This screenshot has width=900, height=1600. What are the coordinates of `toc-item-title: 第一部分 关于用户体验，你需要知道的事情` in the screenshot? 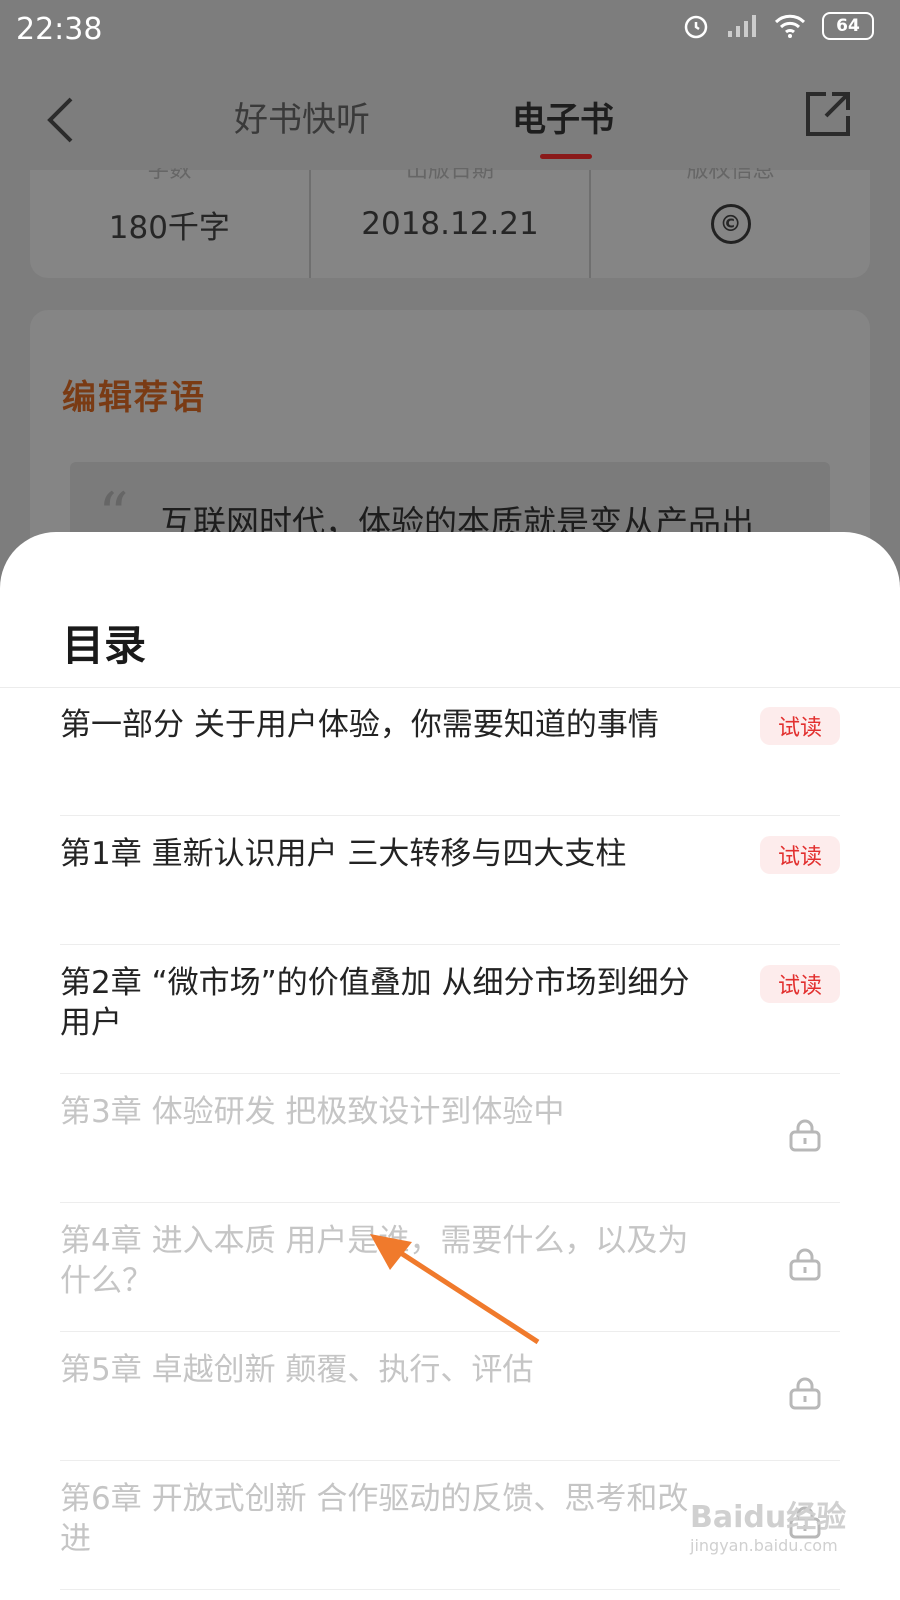 It's located at (359, 725).